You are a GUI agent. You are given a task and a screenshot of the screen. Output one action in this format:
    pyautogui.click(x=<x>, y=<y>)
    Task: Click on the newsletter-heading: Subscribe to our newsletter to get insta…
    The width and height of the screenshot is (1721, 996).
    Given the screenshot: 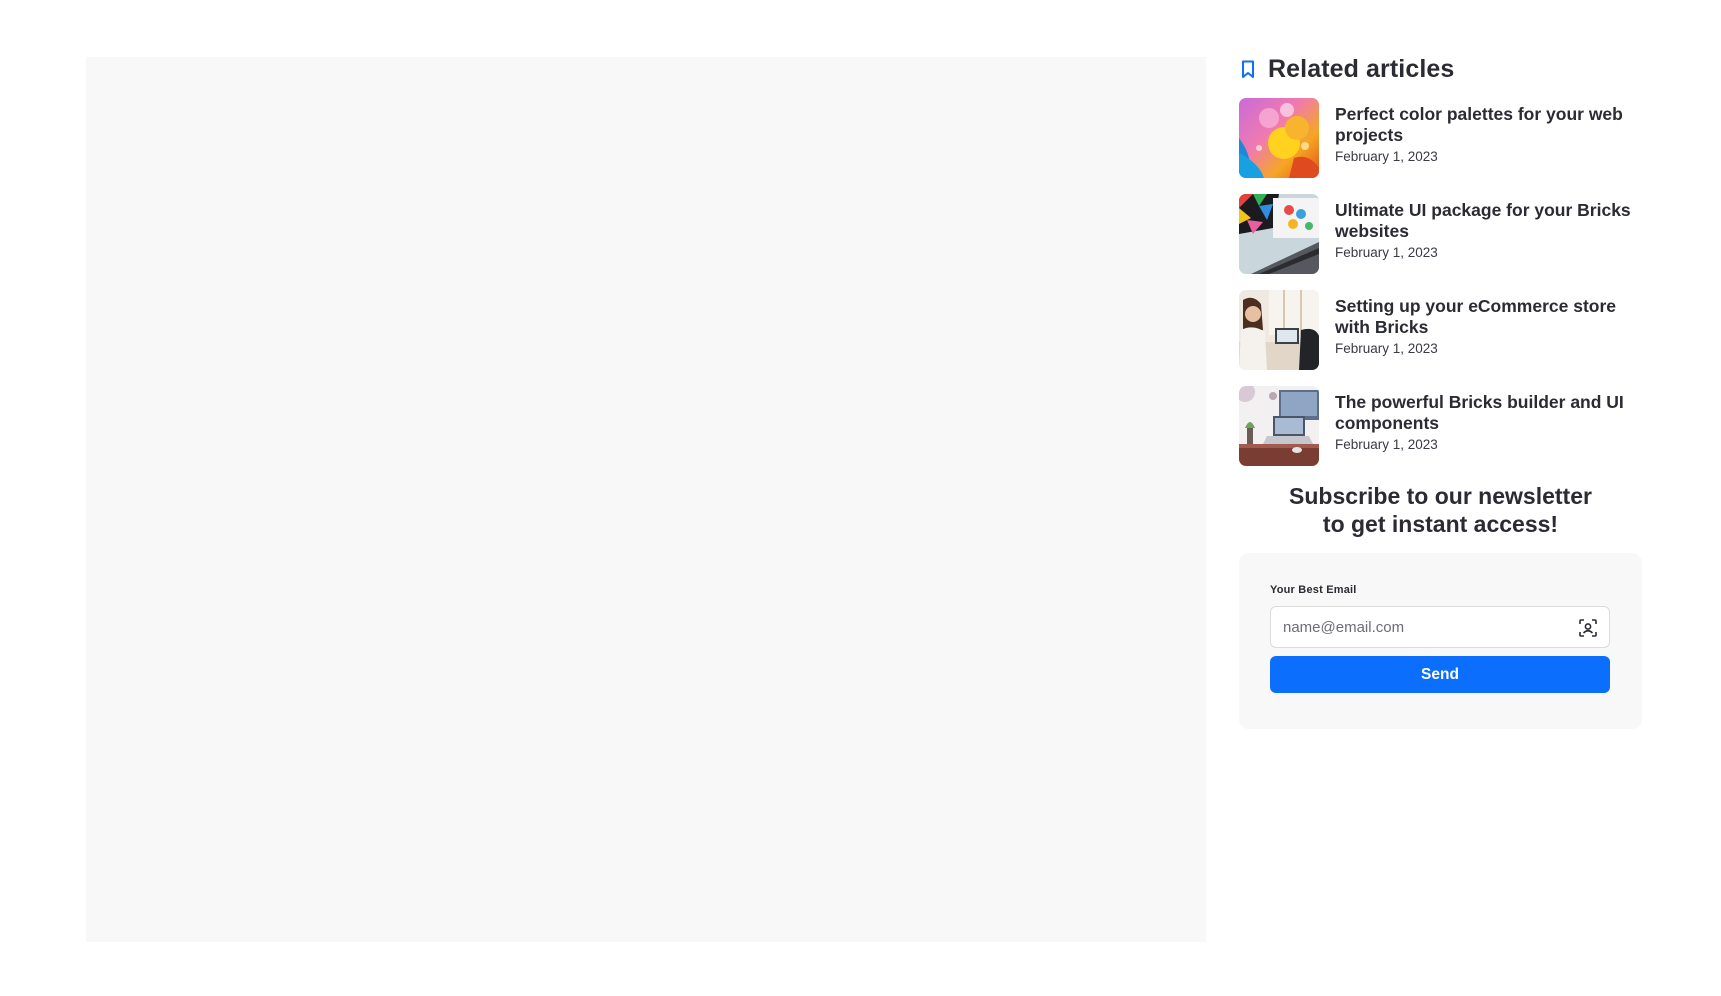 What is the action you would take?
    pyautogui.click(x=1440, y=510)
    